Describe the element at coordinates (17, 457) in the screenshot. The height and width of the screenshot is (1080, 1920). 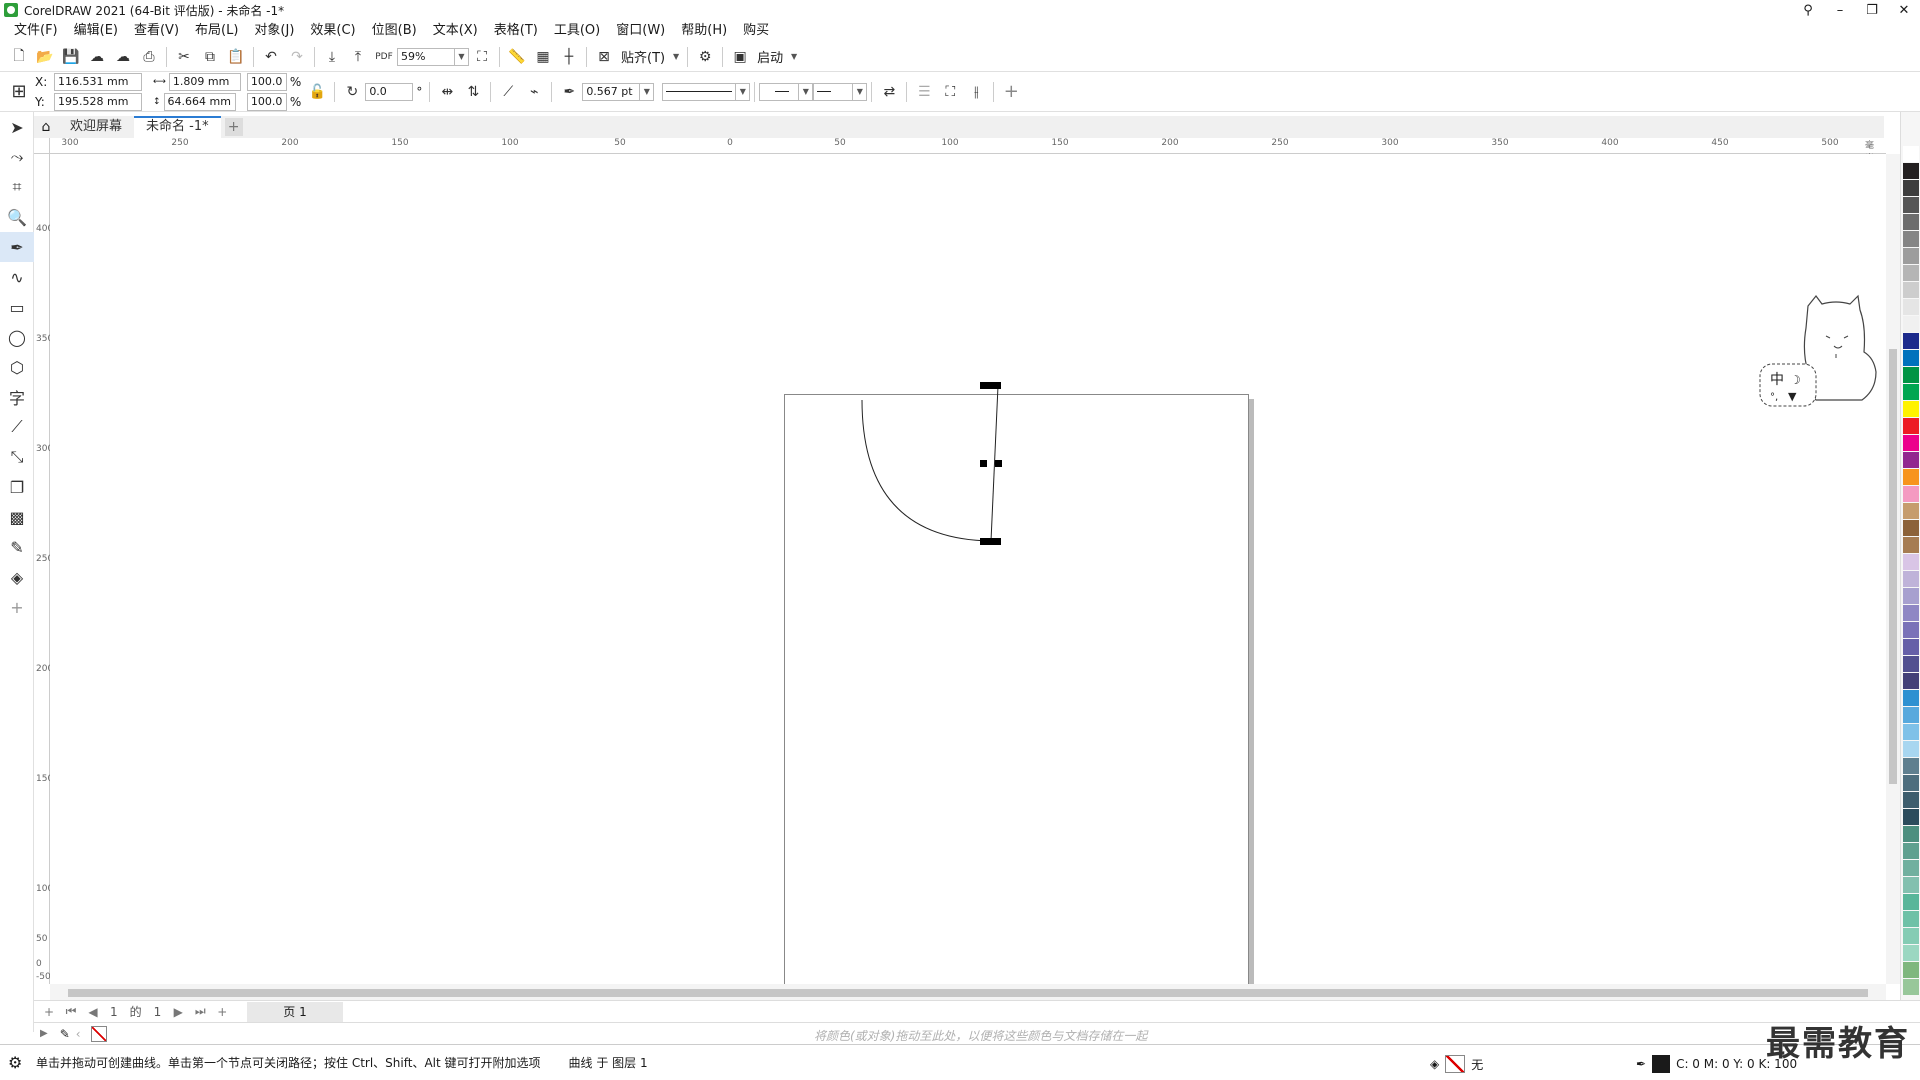
I see `connector-tool-icon: ⤡` at that location.